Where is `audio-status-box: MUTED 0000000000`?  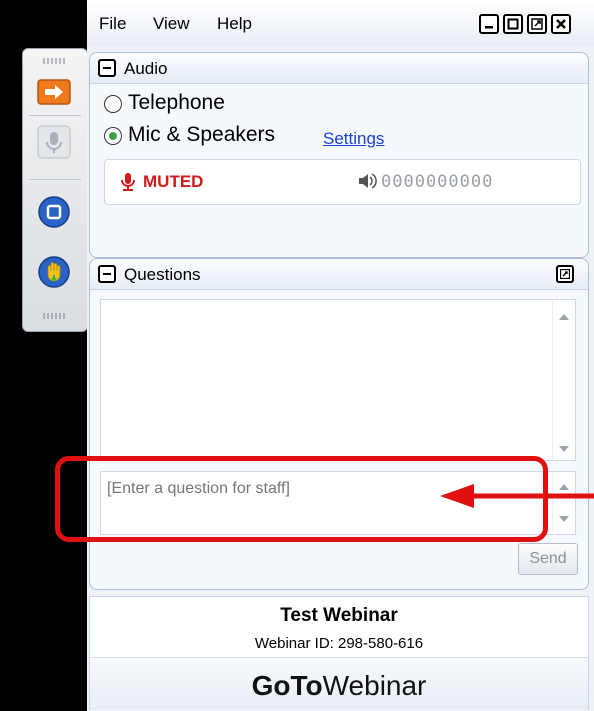 audio-status-box: MUTED 0000000000 is located at coordinates (342, 182).